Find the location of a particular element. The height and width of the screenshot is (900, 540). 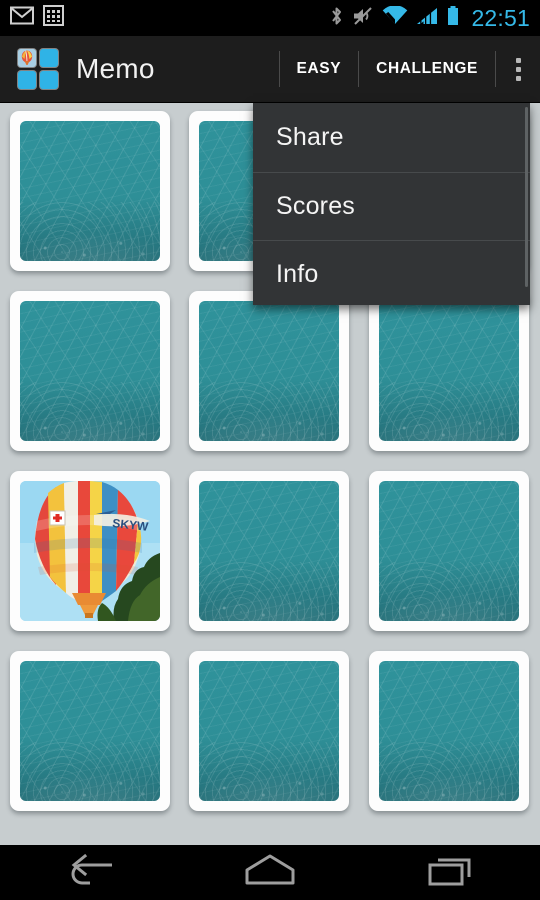

home-icon is located at coordinates (270, 872).